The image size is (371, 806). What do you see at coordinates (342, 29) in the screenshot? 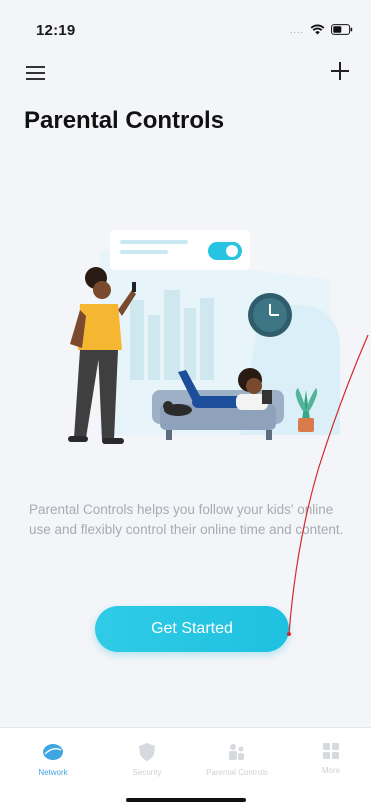
I see `battery-icon` at bounding box center [342, 29].